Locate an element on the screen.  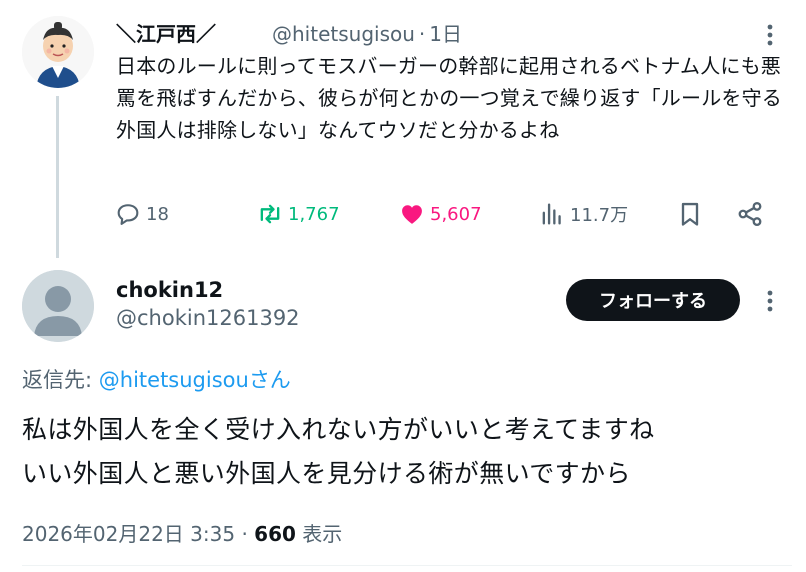
reply-to-line: 返信先: @hitetsugisouさん is located at coordinates (156, 379).